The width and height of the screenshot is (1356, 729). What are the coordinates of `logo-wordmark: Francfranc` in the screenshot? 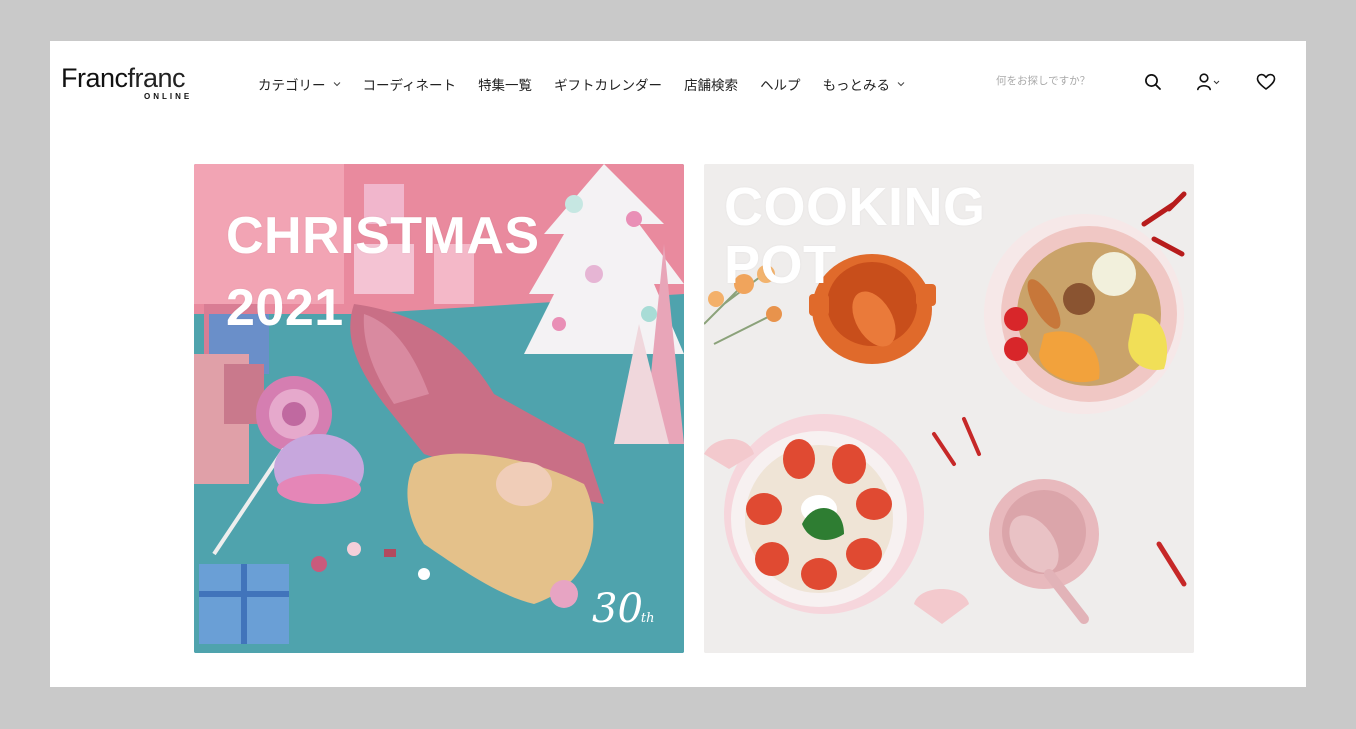 It's located at (123, 78).